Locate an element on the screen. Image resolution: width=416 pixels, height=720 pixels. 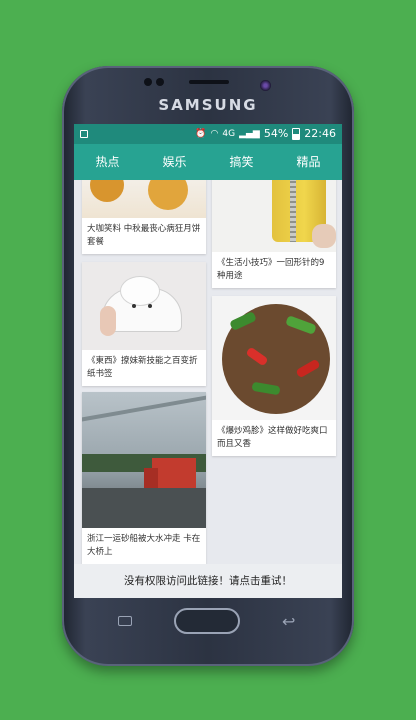
tab-entertainment: 娱乐 is located at coordinates (174, 162).